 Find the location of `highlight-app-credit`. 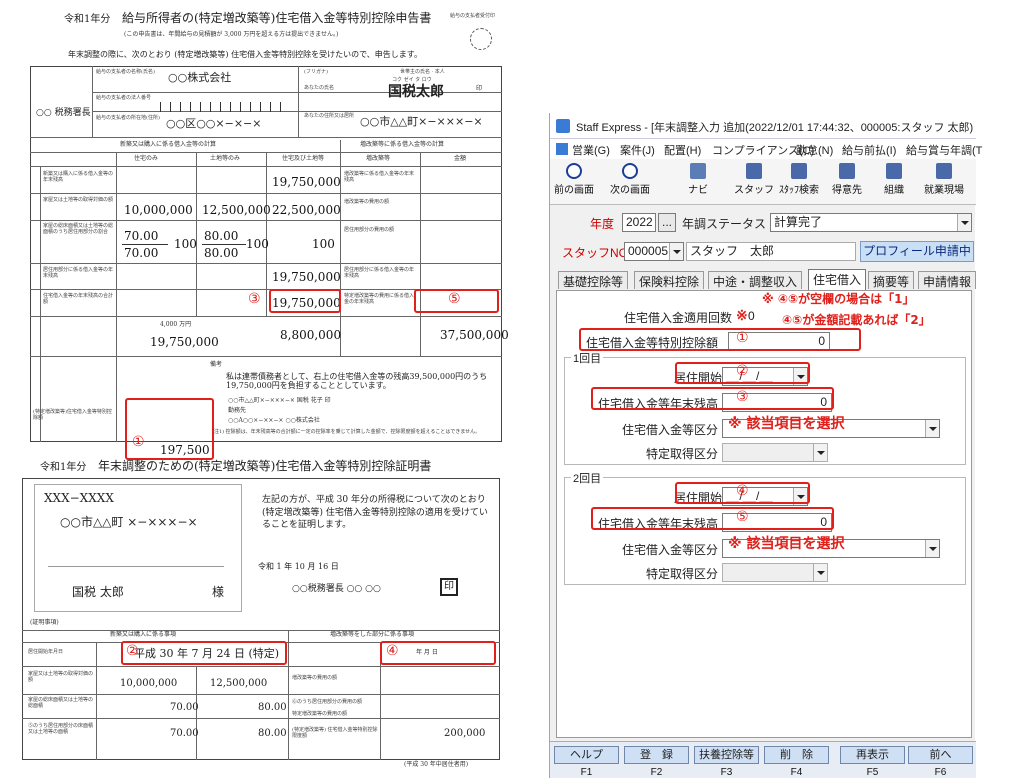

highlight-app-credit is located at coordinates (720, 339).